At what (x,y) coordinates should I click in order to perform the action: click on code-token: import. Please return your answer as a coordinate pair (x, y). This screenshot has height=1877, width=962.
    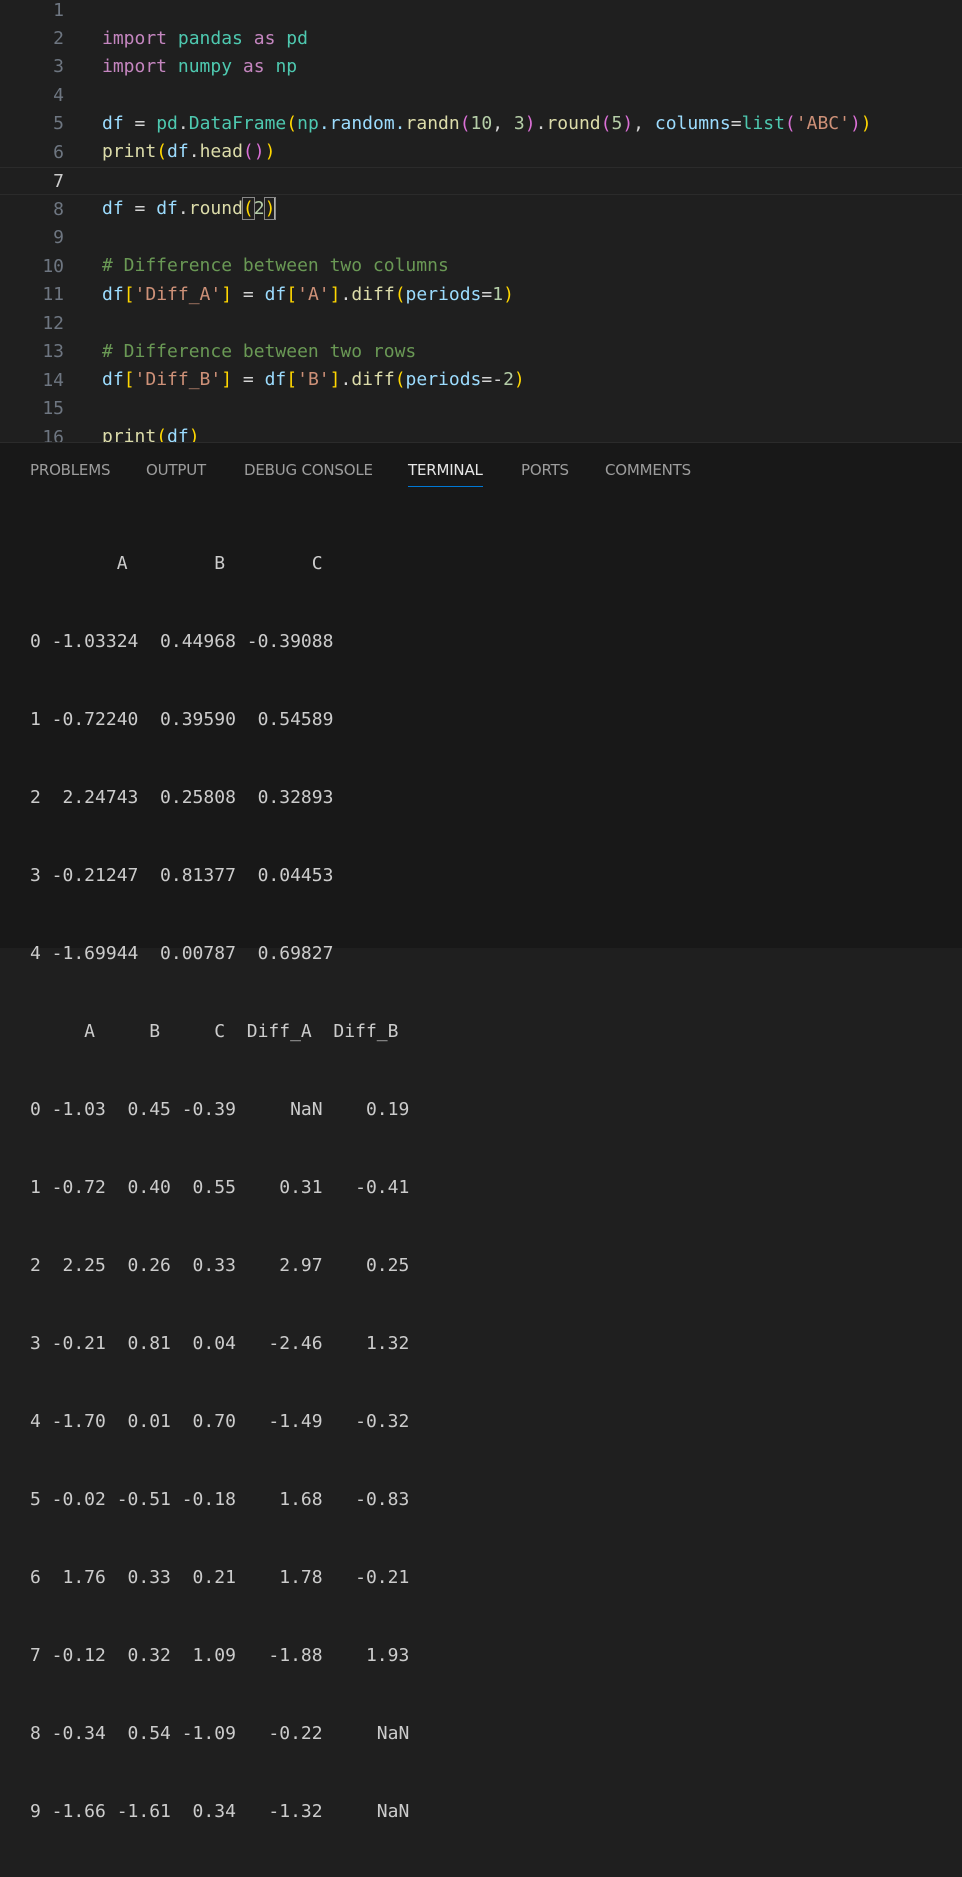
    Looking at the image, I should click on (135, 66).